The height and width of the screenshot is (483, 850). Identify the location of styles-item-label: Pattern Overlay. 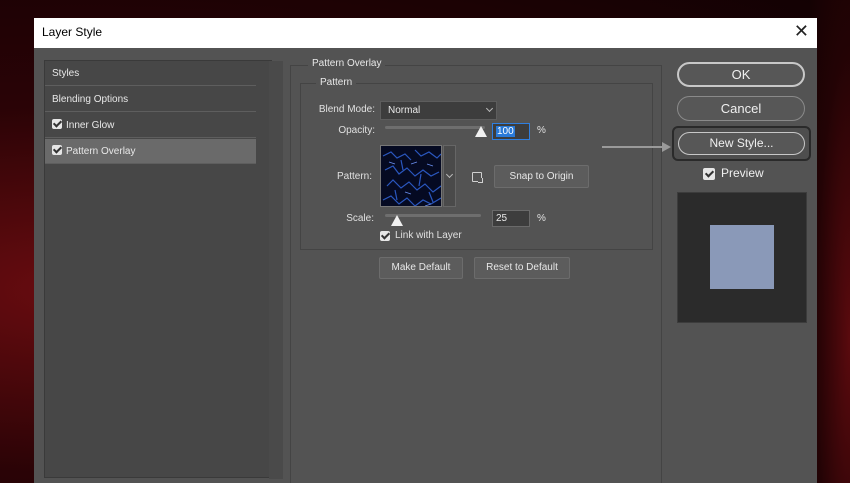
(101, 151).